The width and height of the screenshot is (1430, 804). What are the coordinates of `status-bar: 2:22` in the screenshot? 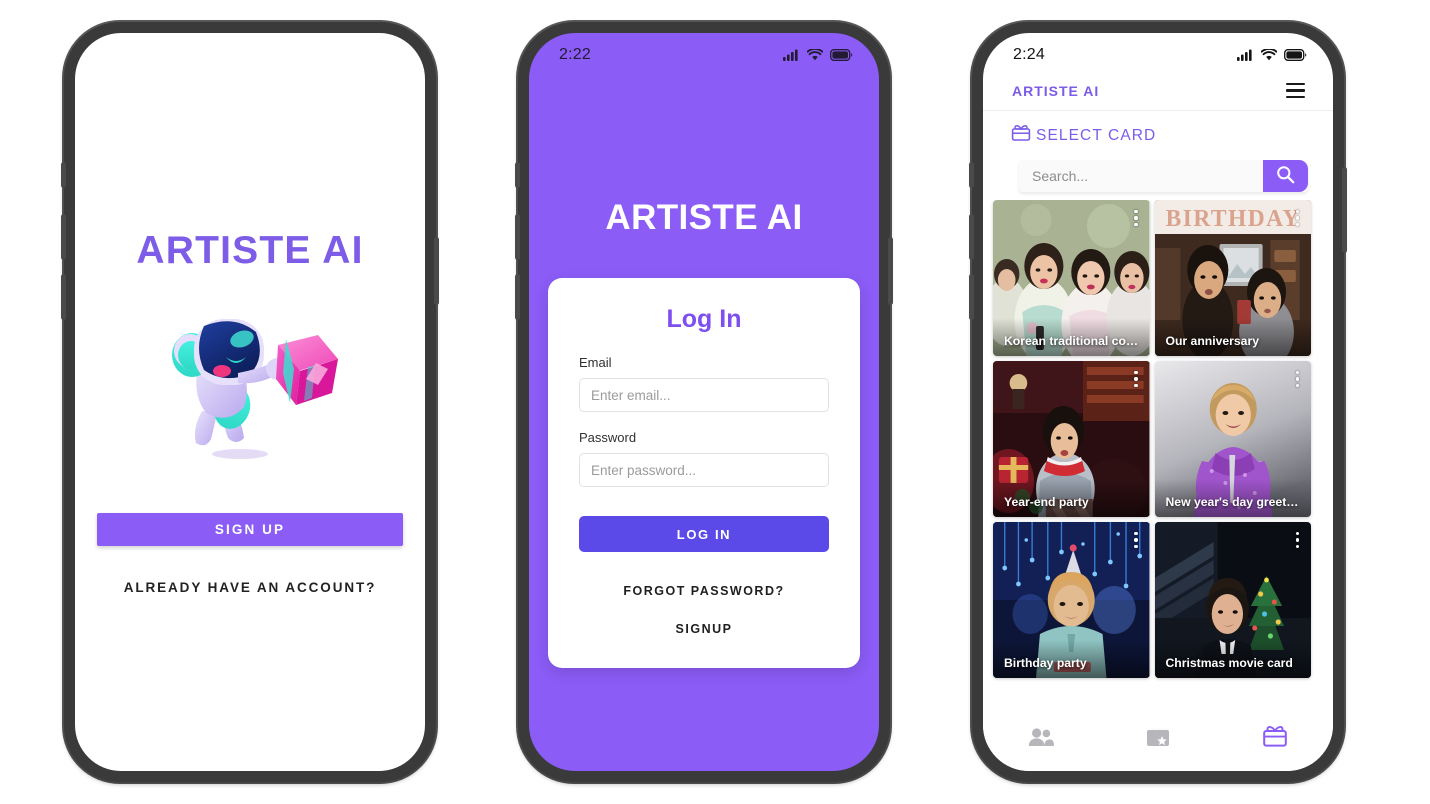 It's located at (704, 52).